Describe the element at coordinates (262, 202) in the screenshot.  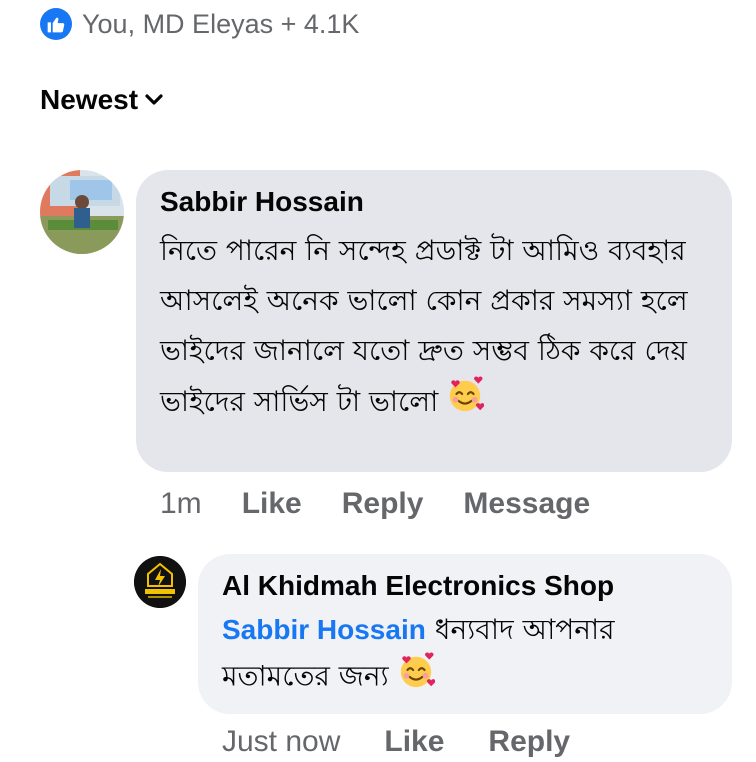
I see `comment-author: Sabbir Hossain` at that location.